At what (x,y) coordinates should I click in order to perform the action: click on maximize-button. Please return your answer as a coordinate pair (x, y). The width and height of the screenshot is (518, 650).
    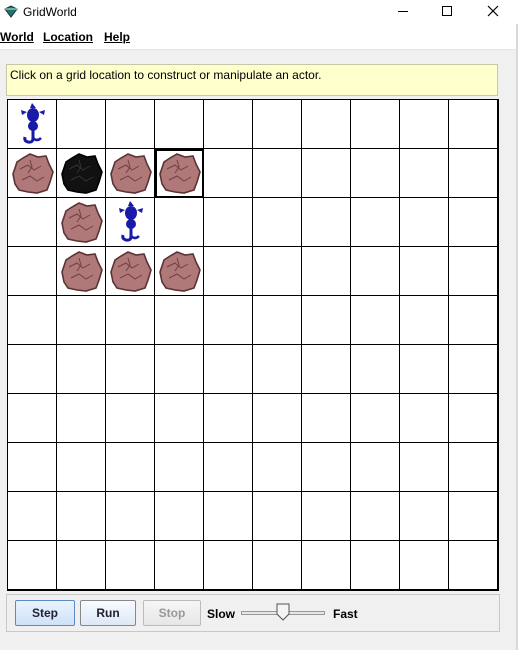
    Looking at the image, I should click on (447, 12).